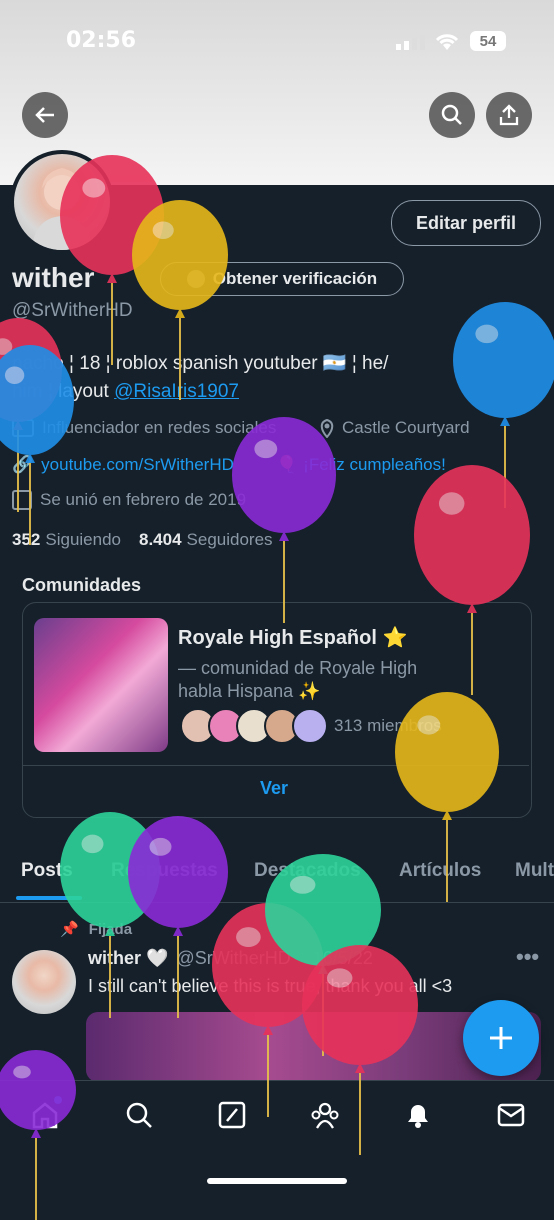 Image resolution: width=554 pixels, height=1220 pixels. I want to click on link-icon: 🔗, so click(23, 464).